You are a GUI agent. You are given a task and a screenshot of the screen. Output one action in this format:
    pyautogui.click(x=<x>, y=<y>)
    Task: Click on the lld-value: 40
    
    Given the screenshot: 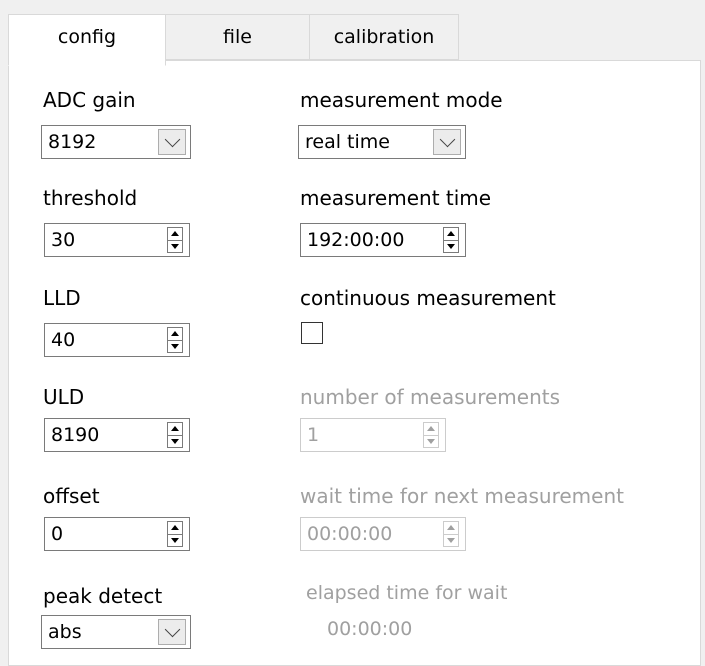 What is the action you would take?
    pyautogui.click(x=63, y=340)
    